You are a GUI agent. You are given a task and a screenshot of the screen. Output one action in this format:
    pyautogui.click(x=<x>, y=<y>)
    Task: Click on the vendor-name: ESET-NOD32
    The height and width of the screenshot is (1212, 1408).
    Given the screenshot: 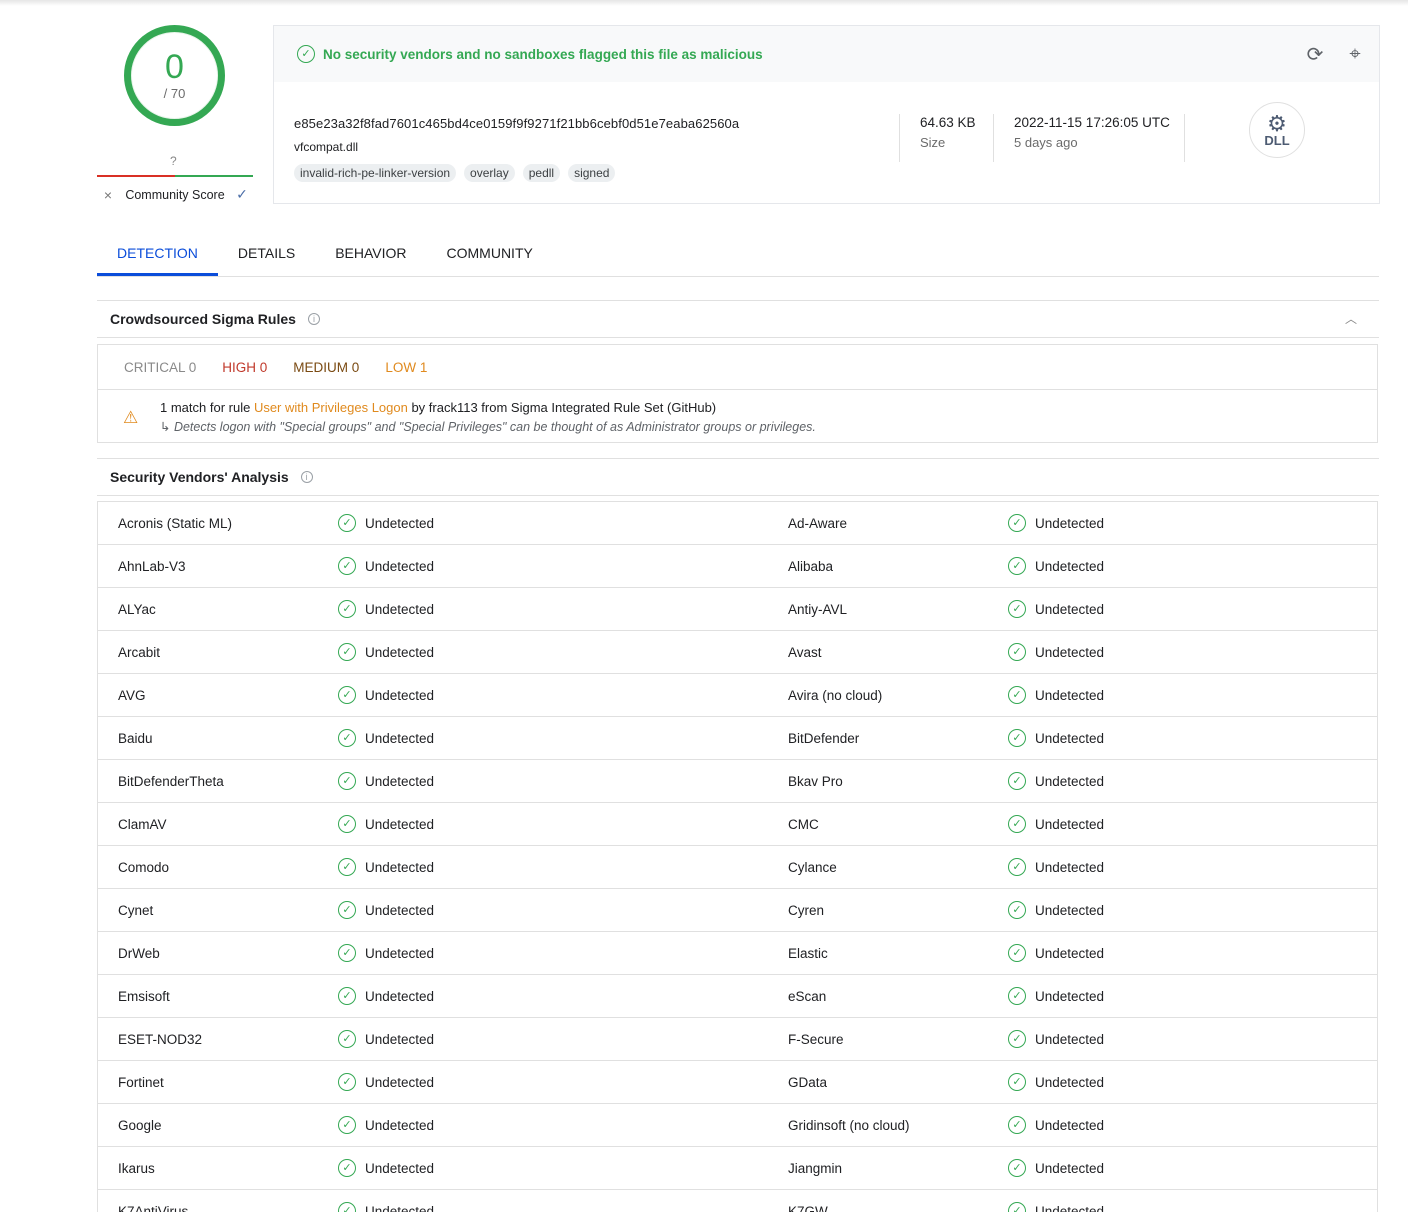 What is the action you would take?
    pyautogui.click(x=160, y=1039)
    